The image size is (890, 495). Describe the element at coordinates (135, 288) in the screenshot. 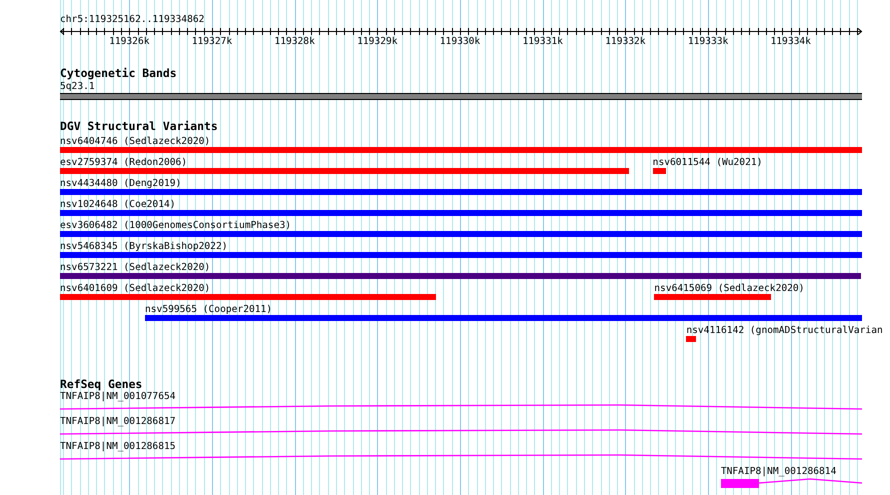

I see `variant-label: nsv6401609 (Sedlazeck2020)` at that location.